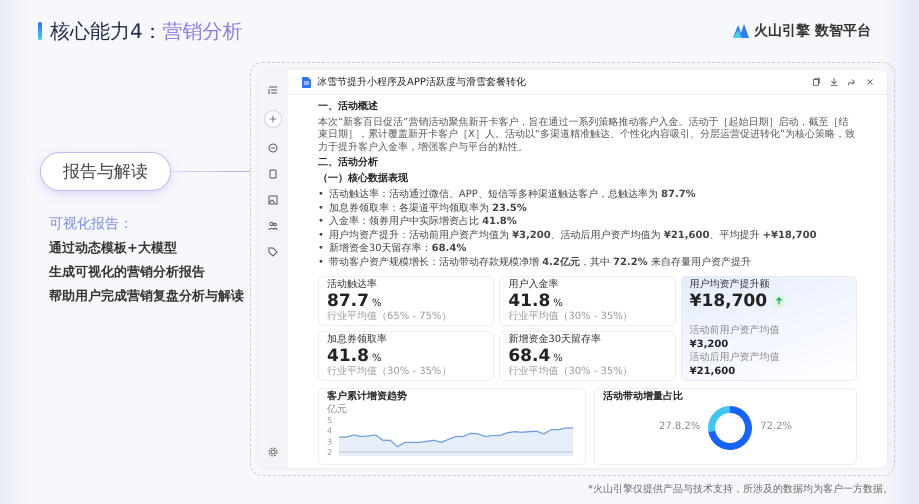 This screenshot has width=919, height=504. What do you see at coordinates (273, 90) in the screenshot?
I see `list-icon` at bounding box center [273, 90].